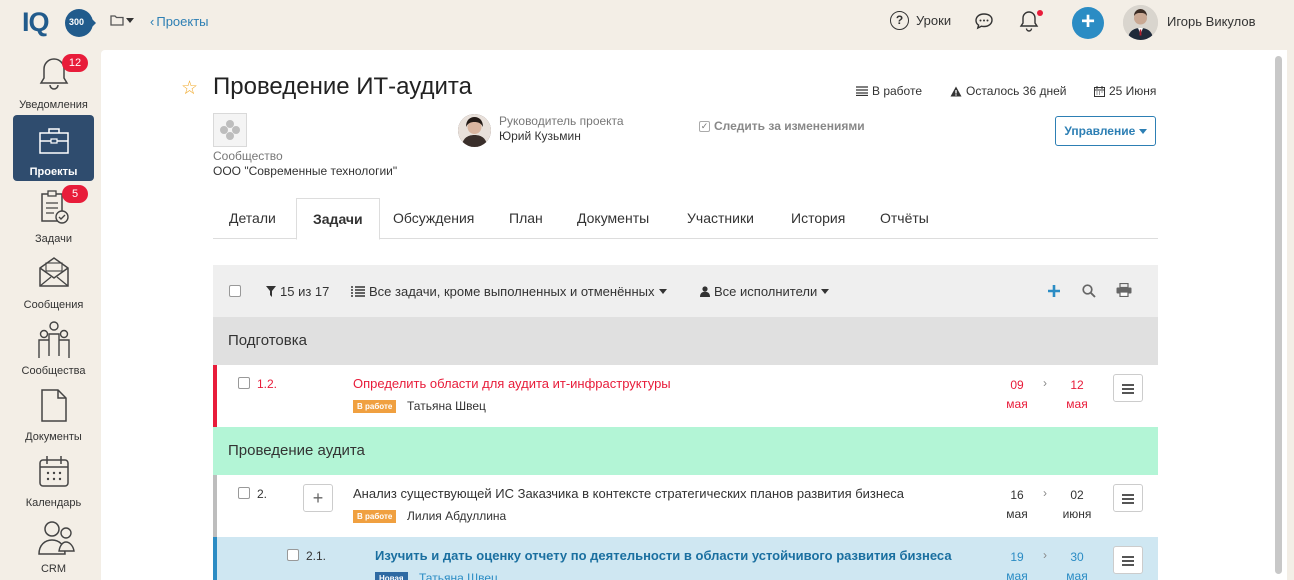 The height and width of the screenshot is (580, 1294). I want to click on sidebar-item-label: Сообщества, so click(53, 371).